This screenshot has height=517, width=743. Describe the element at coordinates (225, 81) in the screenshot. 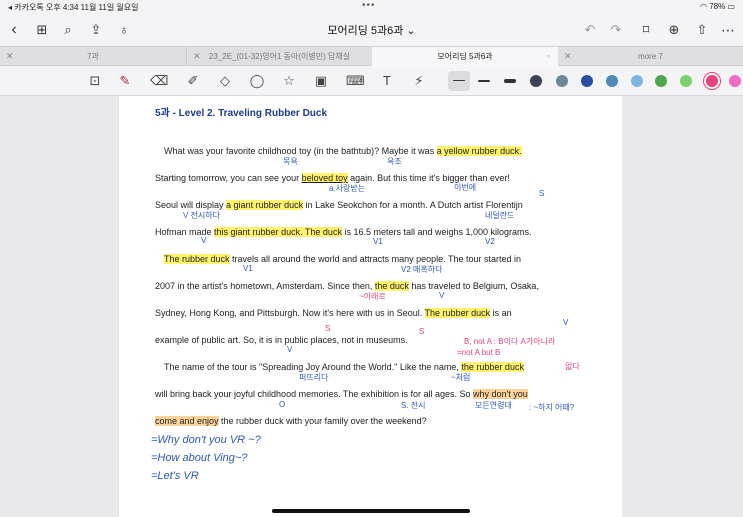

I see `shapes-icon: ◇` at that location.